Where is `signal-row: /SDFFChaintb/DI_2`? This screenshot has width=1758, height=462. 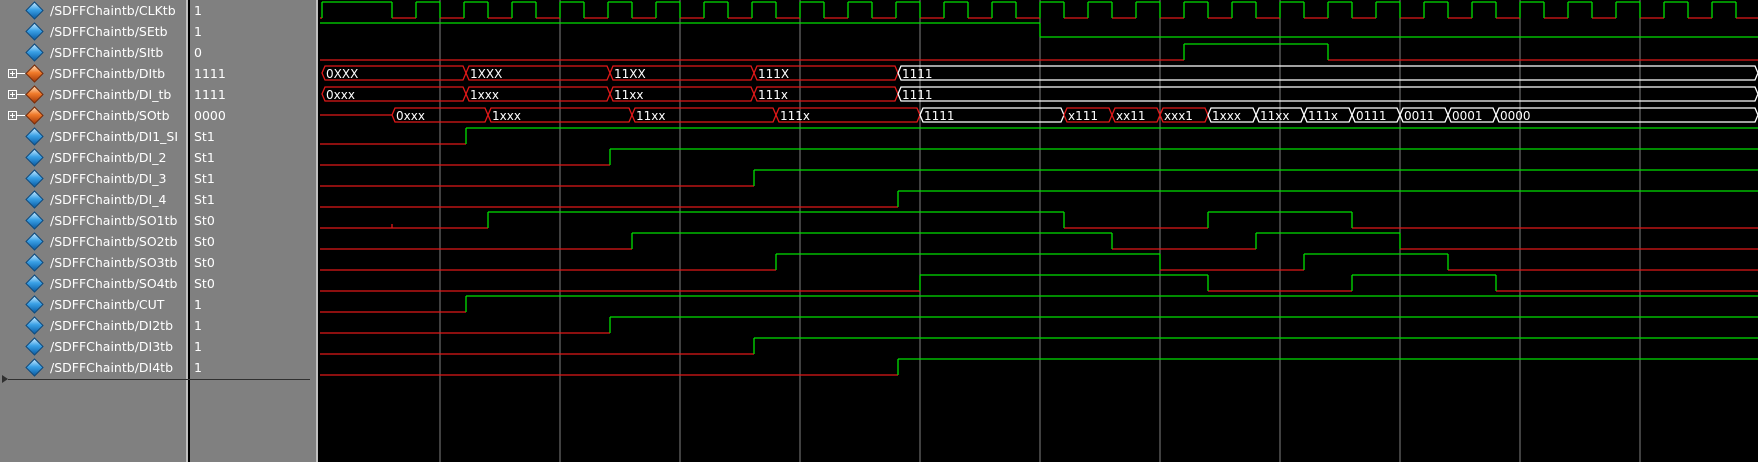 signal-row: /SDFFChaintb/DI_2 is located at coordinates (93, 157).